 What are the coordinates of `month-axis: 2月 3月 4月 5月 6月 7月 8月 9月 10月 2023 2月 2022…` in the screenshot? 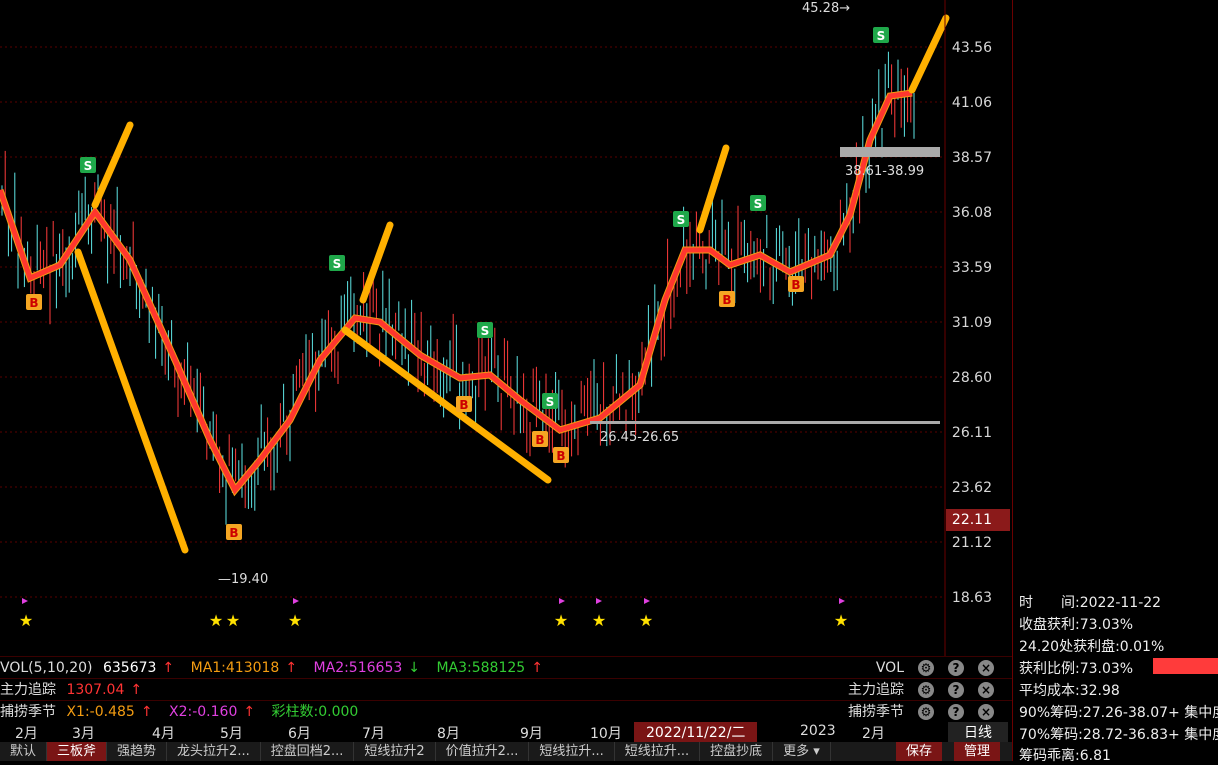 It's located at (506, 732).